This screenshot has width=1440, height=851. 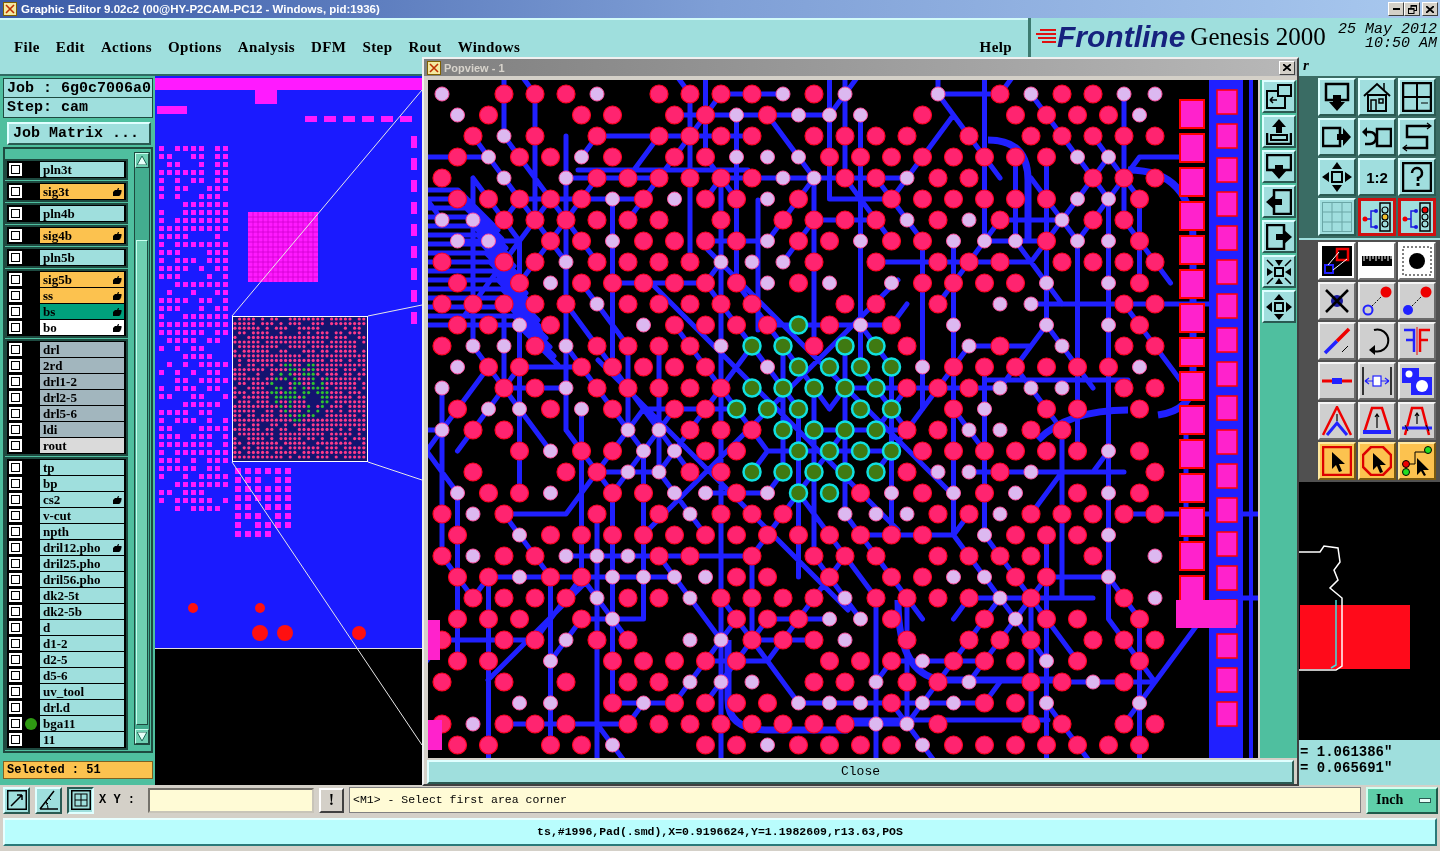 What do you see at coordinates (82, 739) in the screenshot?
I see `layer-name: 11` at bounding box center [82, 739].